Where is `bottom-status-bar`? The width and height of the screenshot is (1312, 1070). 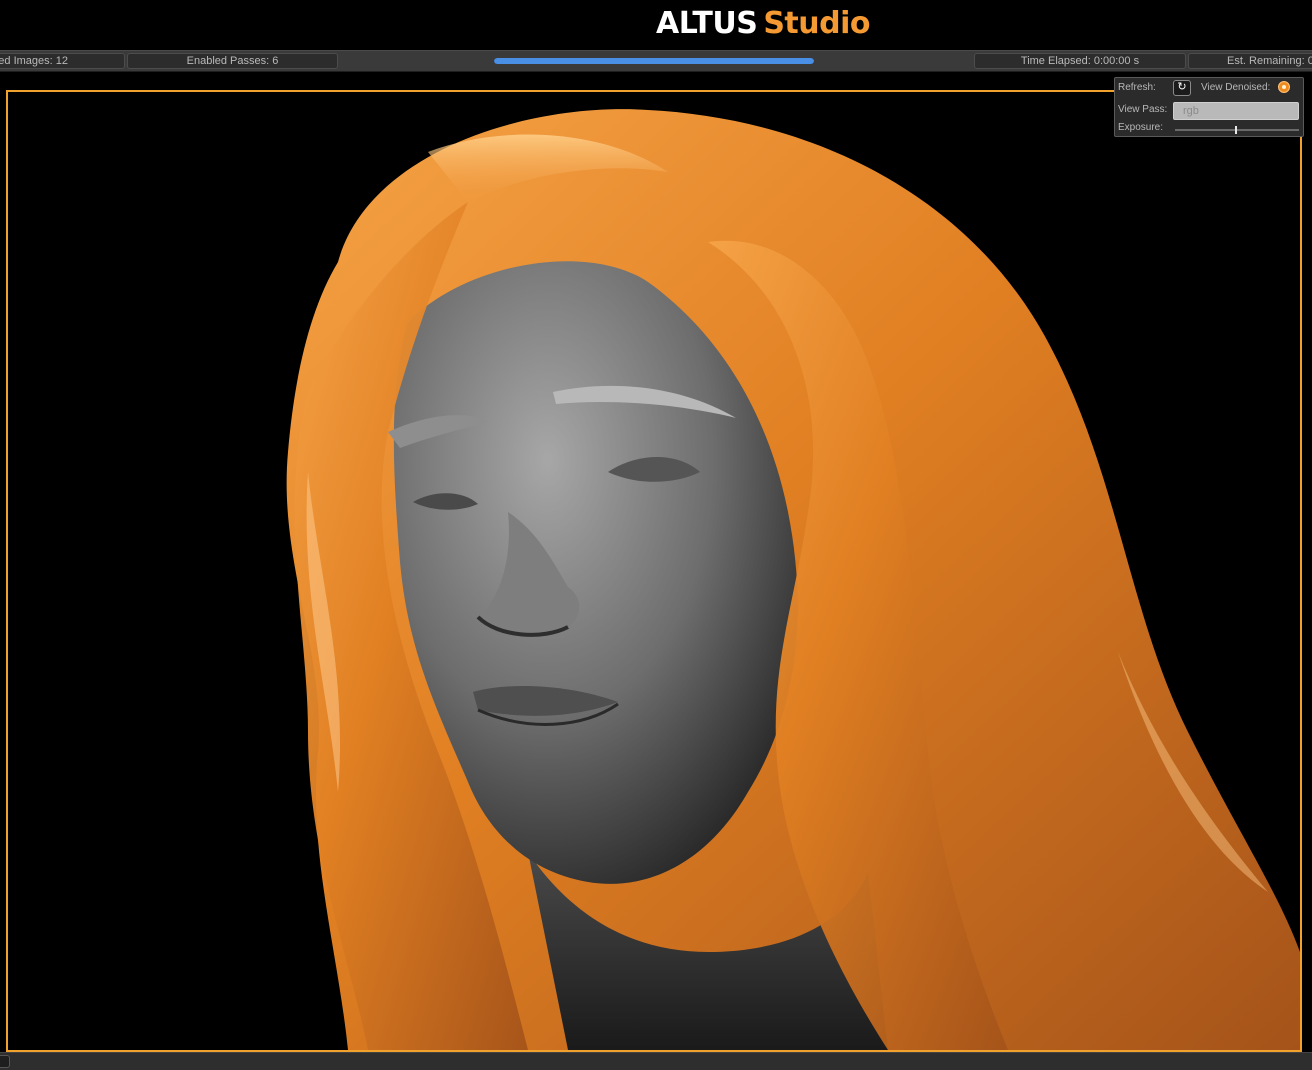 bottom-status-bar is located at coordinates (656, 1061).